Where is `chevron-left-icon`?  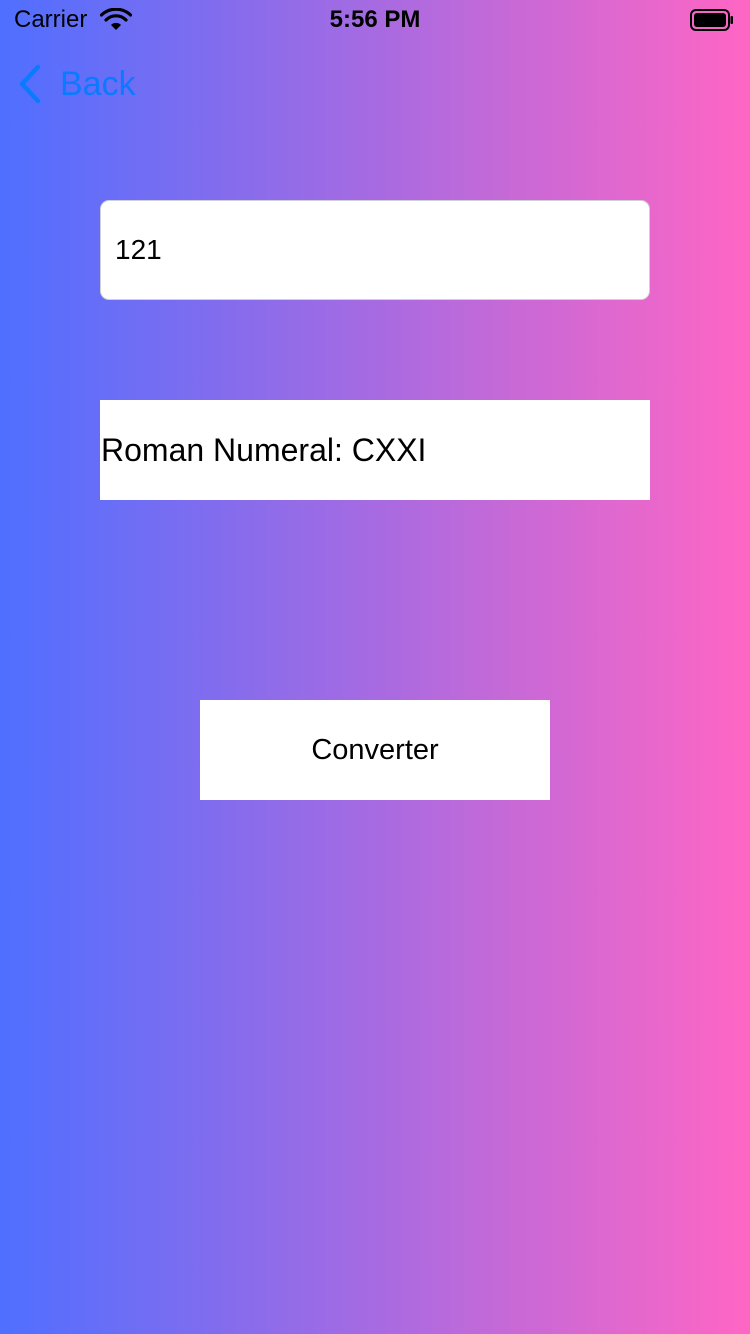 chevron-left-icon is located at coordinates (30, 84).